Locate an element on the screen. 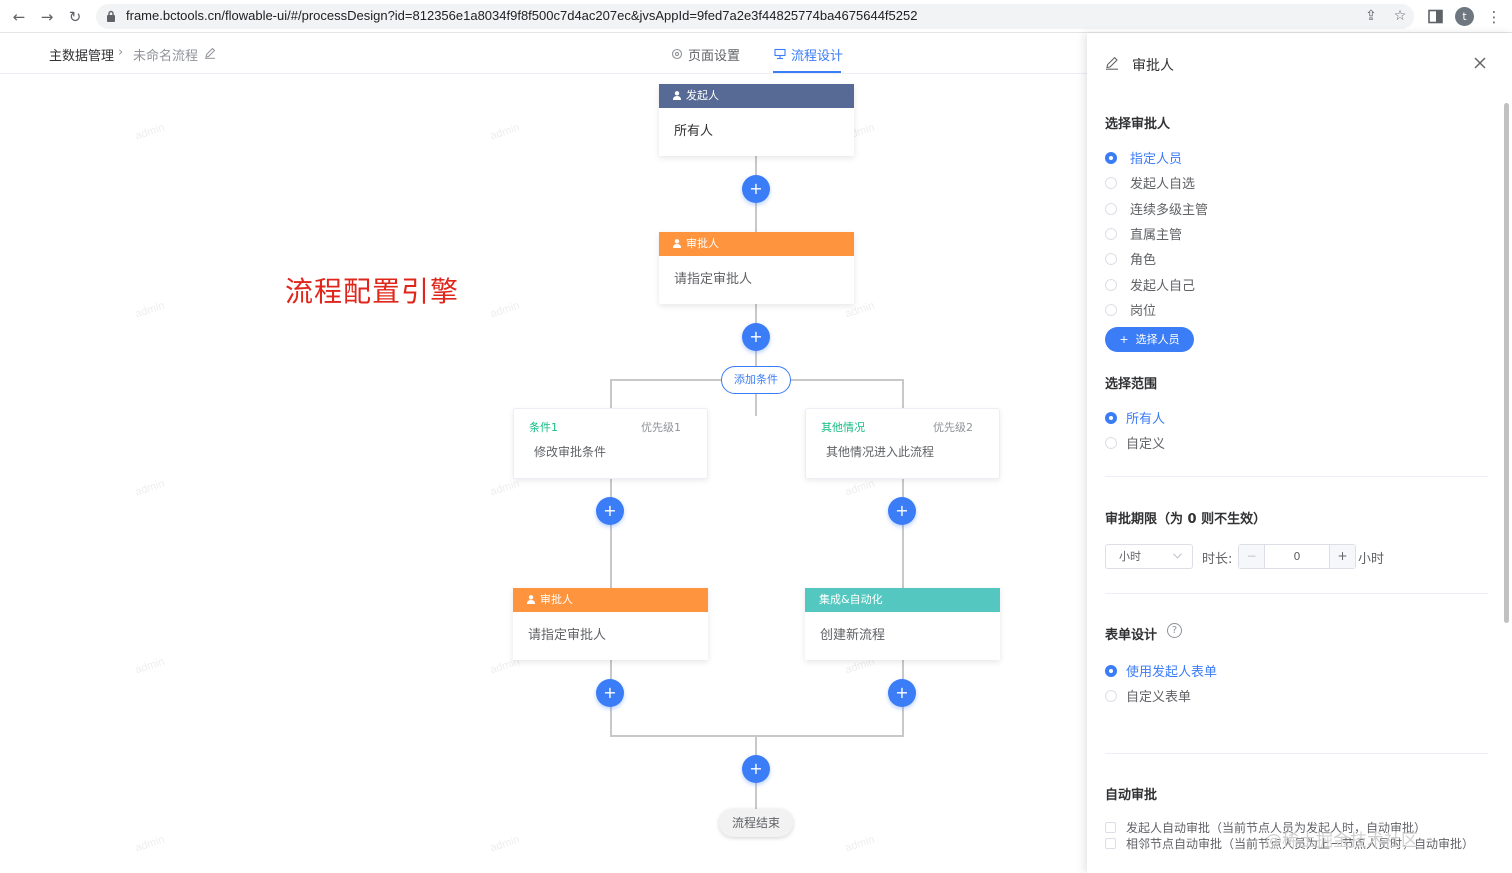 The image size is (1512, 873). menu-icon: ⋮ is located at coordinates (1494, 17).